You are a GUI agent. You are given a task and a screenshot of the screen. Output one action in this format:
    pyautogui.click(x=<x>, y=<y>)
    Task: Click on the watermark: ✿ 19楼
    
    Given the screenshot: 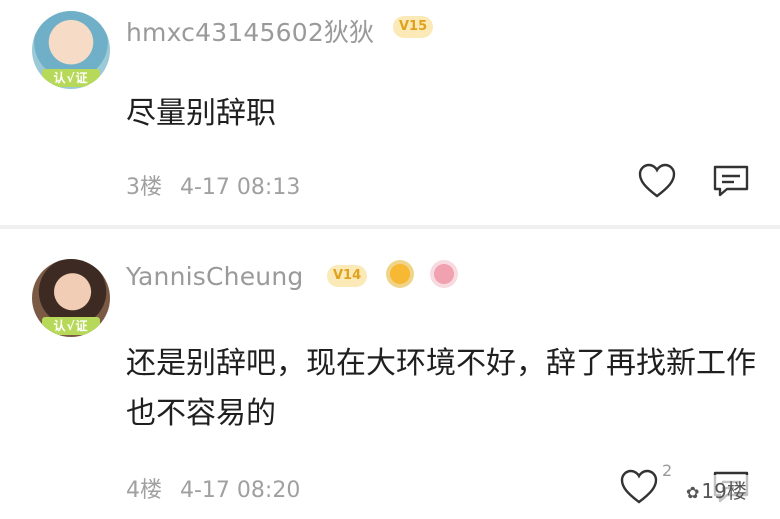 What is the action you would take?
    pyautogui.click(x=716, y=489)
    